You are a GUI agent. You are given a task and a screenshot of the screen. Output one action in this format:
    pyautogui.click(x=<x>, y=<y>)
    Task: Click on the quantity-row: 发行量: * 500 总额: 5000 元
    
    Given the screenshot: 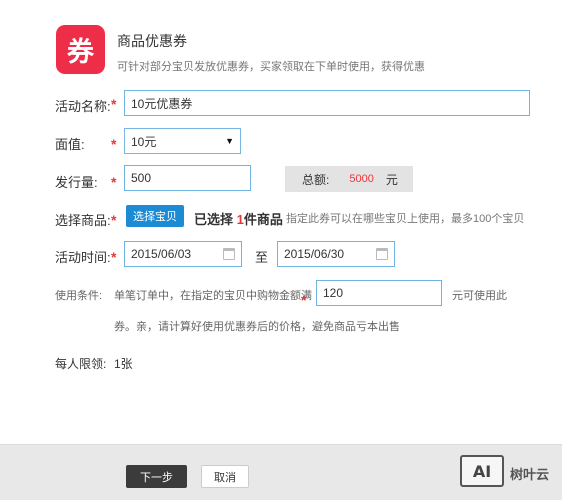 What is the action you would take?
    pyautogui.click(x=305, y=180)
    